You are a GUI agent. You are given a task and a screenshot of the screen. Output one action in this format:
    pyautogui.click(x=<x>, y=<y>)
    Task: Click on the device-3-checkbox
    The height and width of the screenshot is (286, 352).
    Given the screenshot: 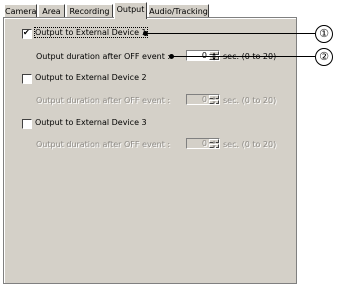 What is the action you would take?
    pyautogui.click(x=27, y=124)
    